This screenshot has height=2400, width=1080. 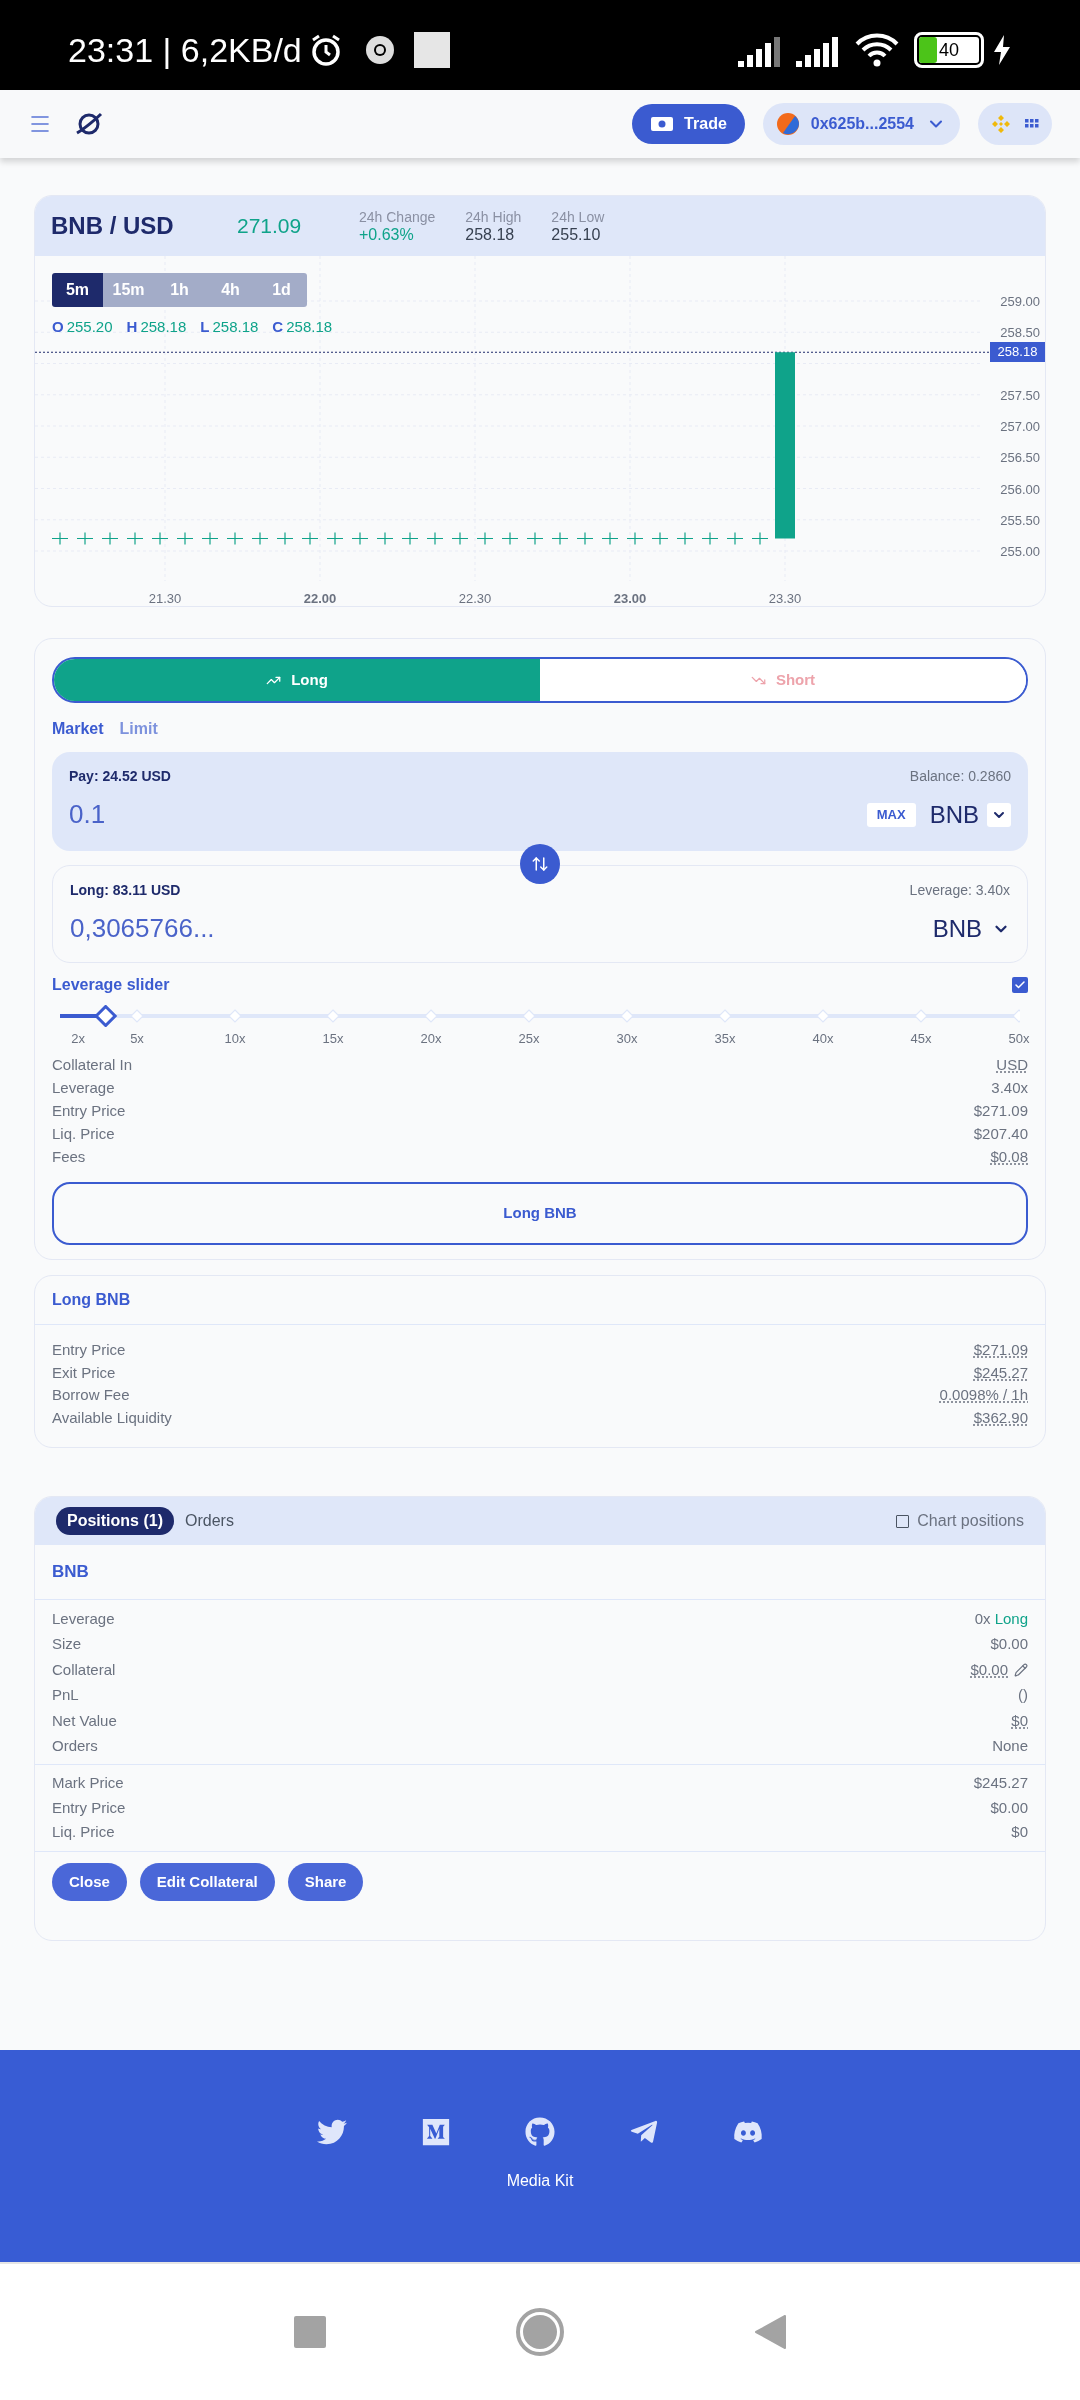 What do you see at coordinates (1000, 1417) in the screenshot?
I see `detail-value: $362.90` at bounding box center [1000, 1417].